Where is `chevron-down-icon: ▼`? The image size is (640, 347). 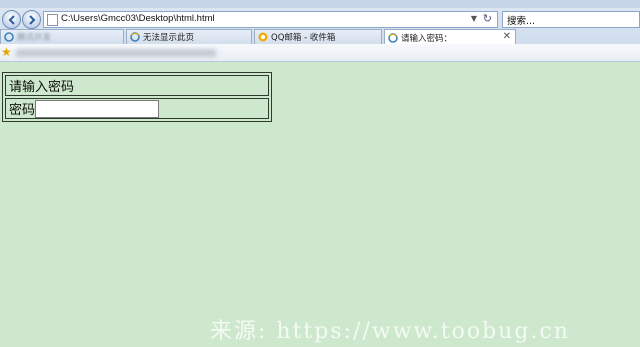
chevron-down-icon: ▼ is located at coordinates (474, 18).